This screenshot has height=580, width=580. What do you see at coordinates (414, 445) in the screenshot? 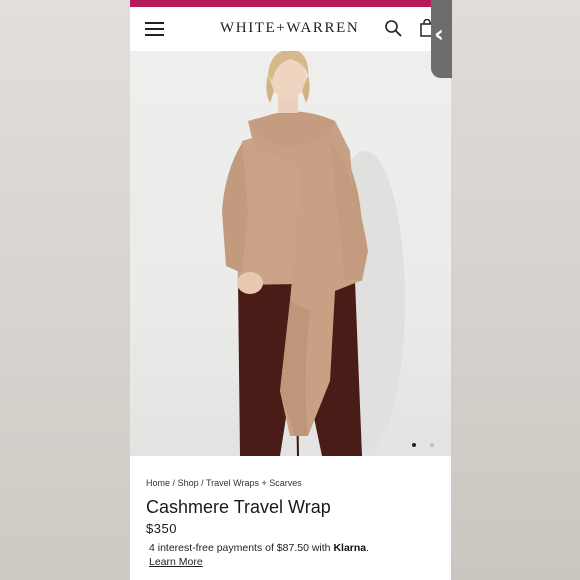
I see `carousel-dot-active` at bounding box center [414, 445].